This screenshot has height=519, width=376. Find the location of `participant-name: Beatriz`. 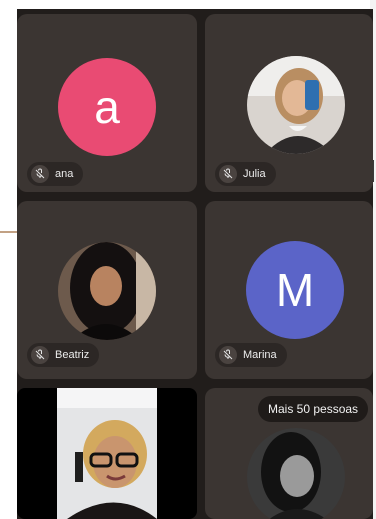

participant-name: Beatriz is located at coordinates (72, 355).